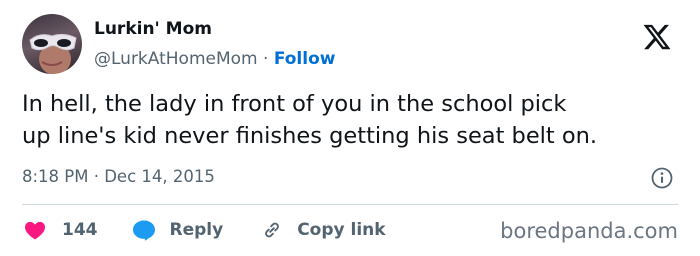  I want to click on follow-button: Follow, so click(305, 59).